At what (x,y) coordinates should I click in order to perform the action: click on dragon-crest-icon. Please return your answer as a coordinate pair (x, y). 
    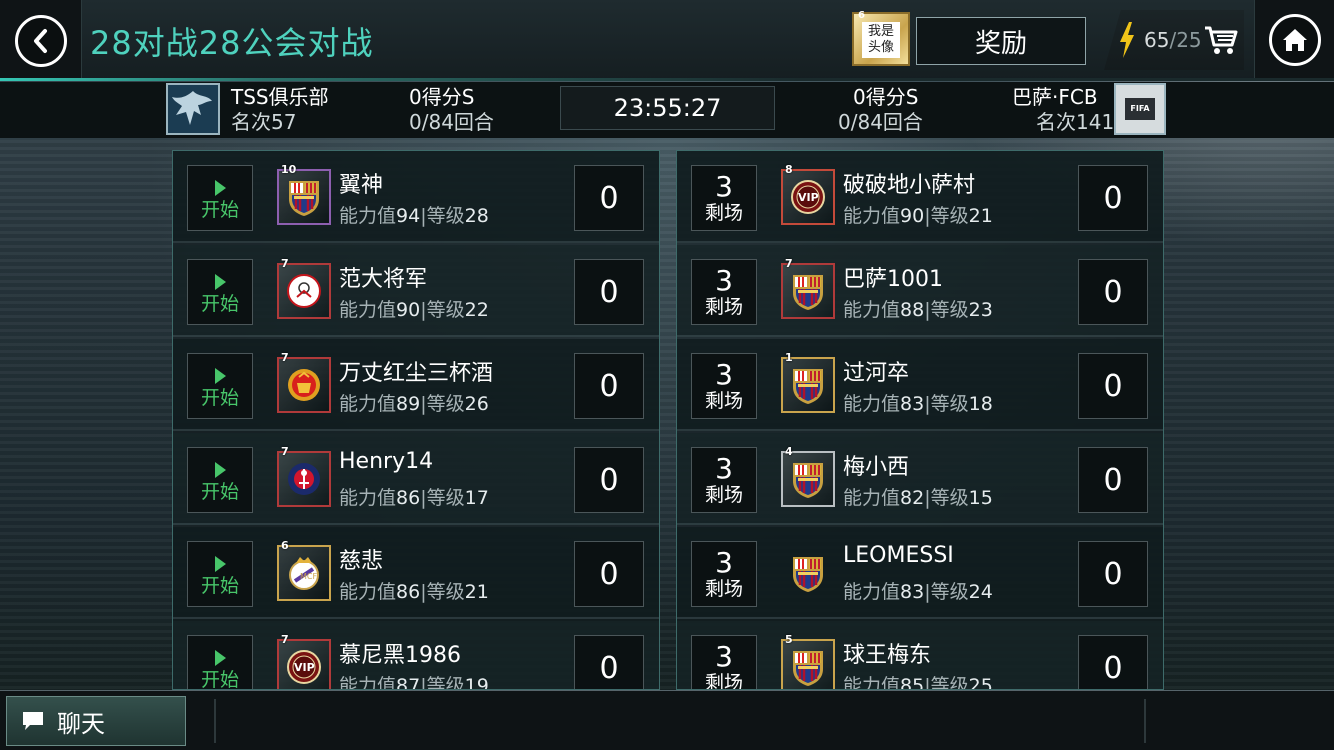
    Looking at the image, I should click on (192, 108).